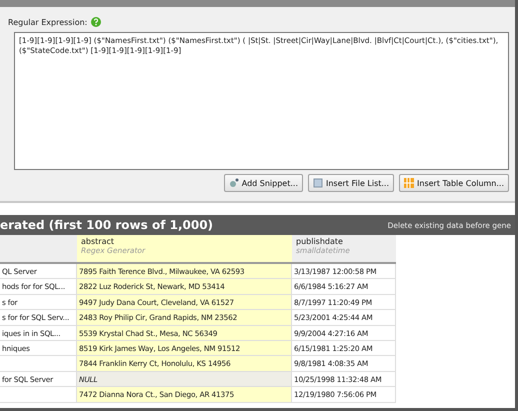 Image resolution: width=518 pixels, height=411 pixels. Describe the element at coordinates (96, 22) in the screenshot. I see `help-icon` at that location.